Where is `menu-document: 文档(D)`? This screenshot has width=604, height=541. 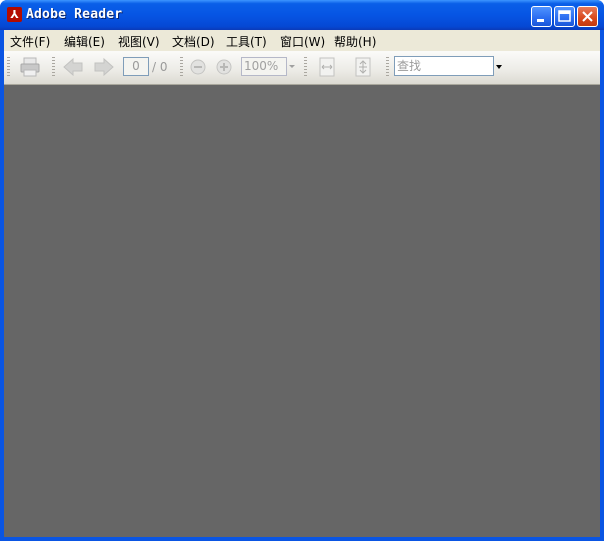 menu-document: 文档(D) is located at coordinates (193, 41).